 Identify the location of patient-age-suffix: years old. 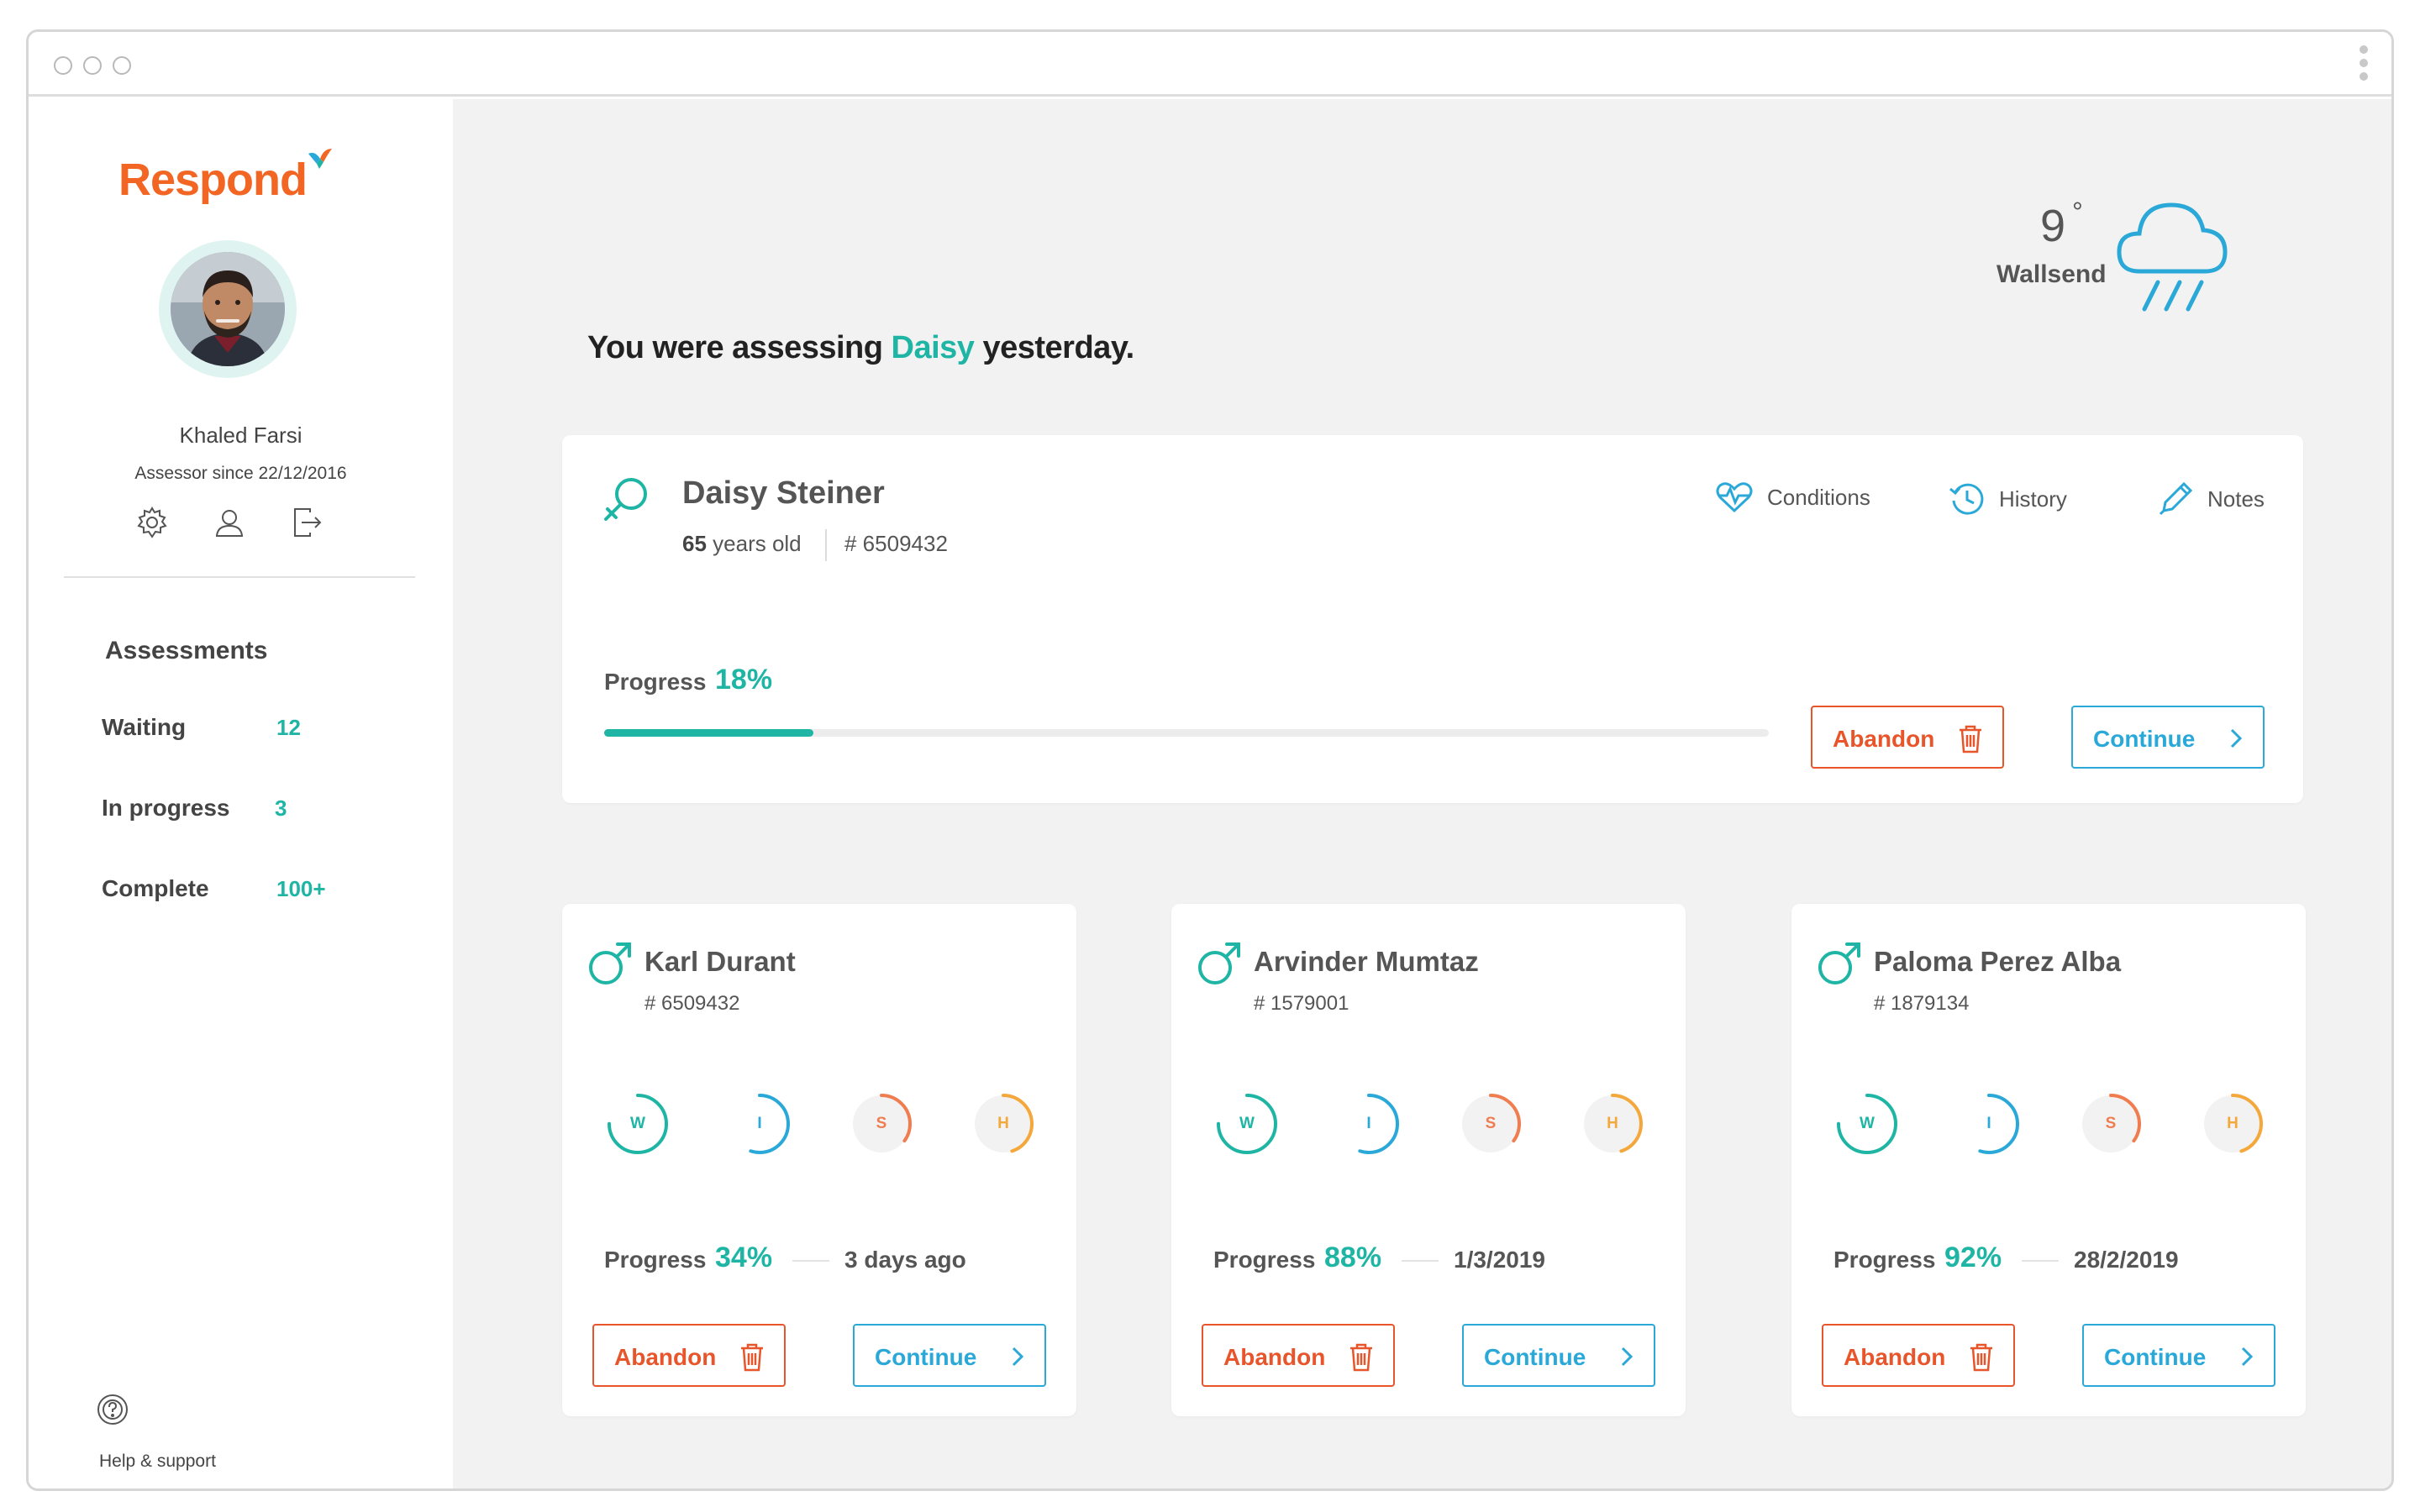
(754, 543).